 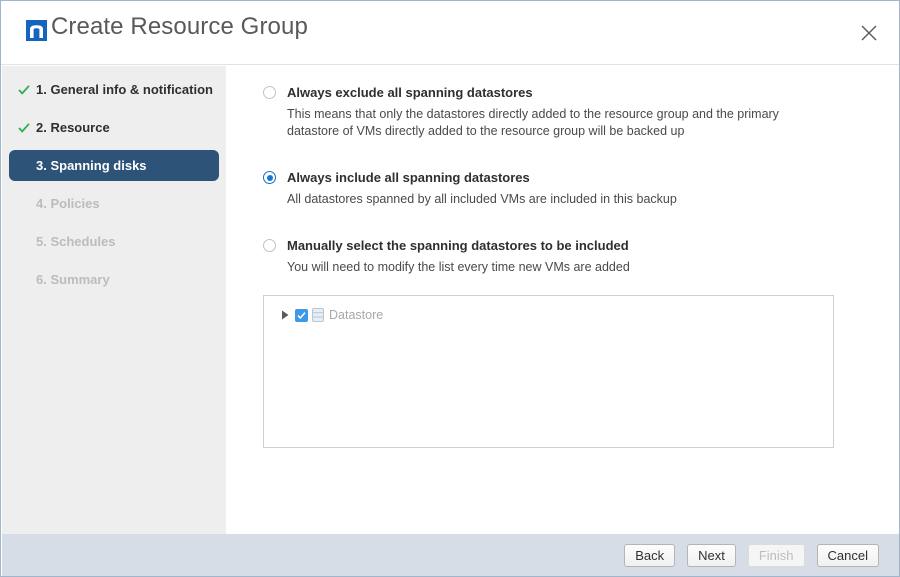 I want to click on page-title: Create Resource Group, so click(x=179, y=26).